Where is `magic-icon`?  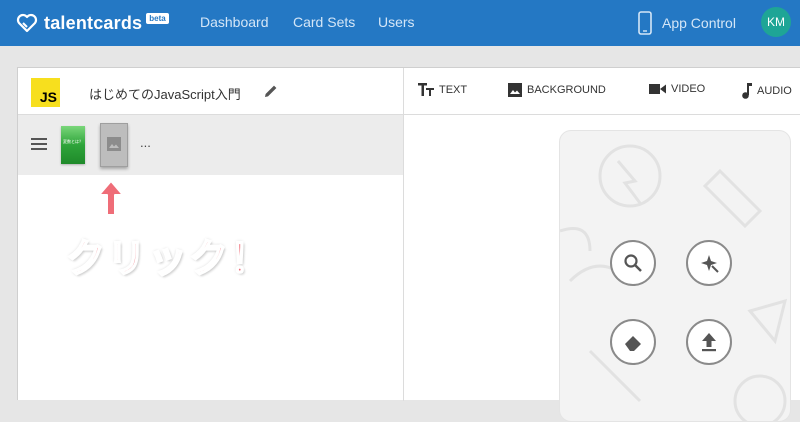
magic-icon is located at coordinates (710, 264).